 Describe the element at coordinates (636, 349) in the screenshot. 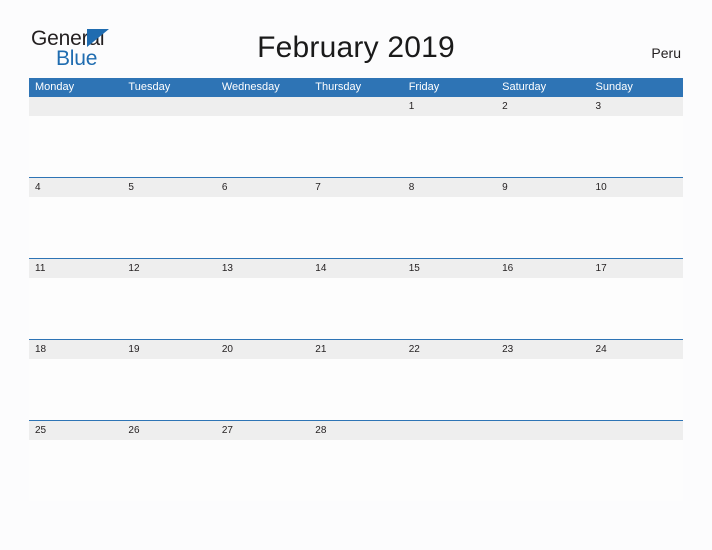

I see `day-cell: 24` at that location.